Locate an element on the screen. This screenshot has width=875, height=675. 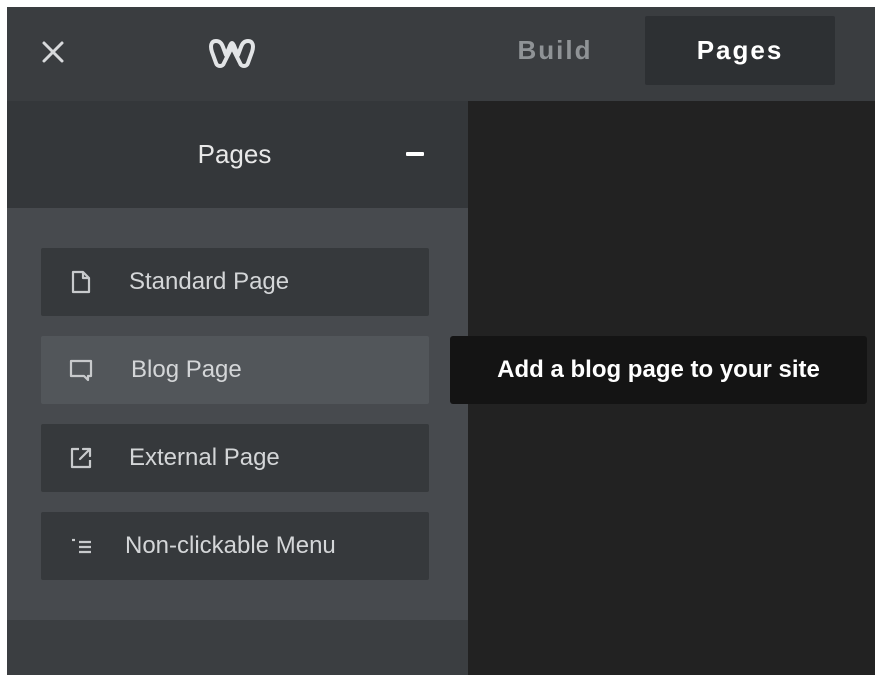
chat-bubble-icon is located at coordinates (81, 370).